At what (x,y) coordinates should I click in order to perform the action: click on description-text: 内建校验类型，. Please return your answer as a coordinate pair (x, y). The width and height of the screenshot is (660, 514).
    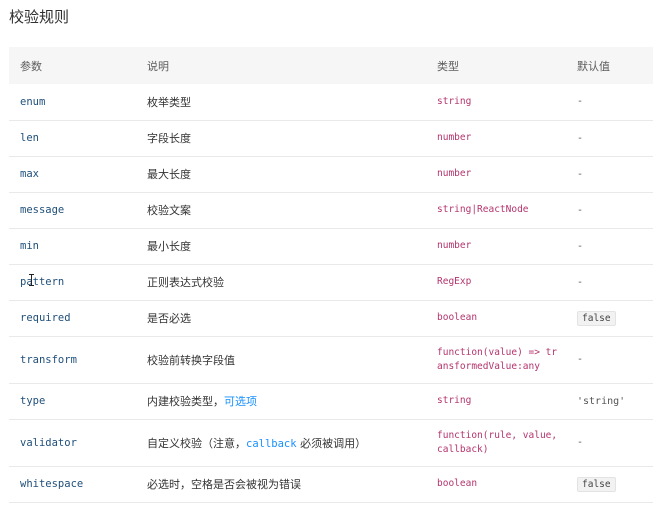
    Looking at the image, I should click on (185, 401).